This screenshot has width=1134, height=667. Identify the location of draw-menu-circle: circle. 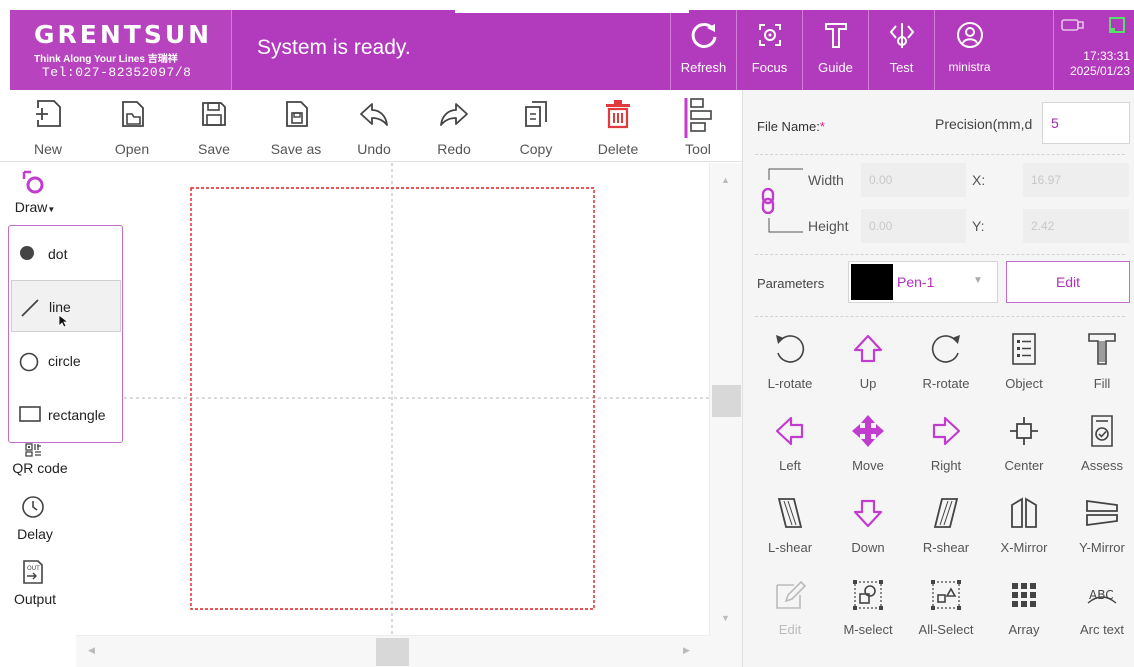
(66, 361).